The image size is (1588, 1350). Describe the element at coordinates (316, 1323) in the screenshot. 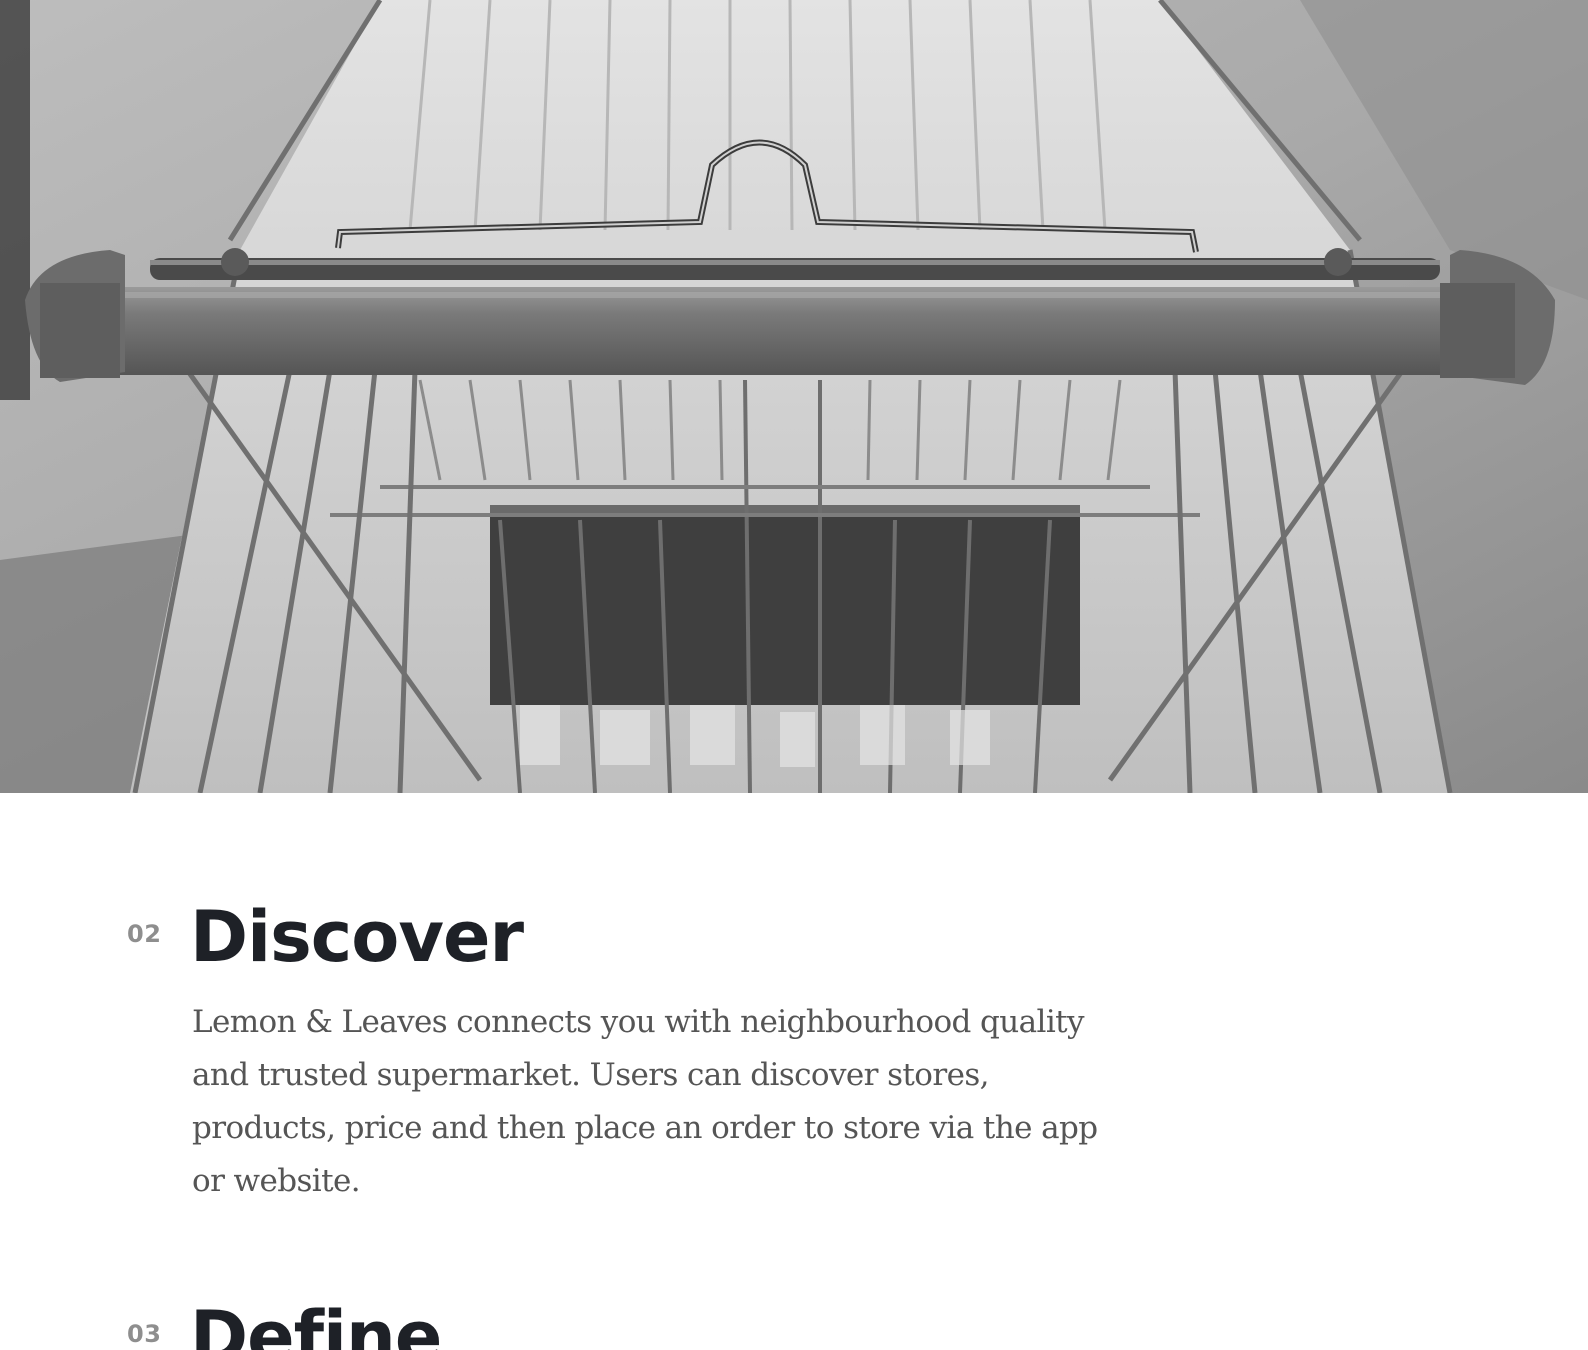

I see `section-title: Define` at that location.